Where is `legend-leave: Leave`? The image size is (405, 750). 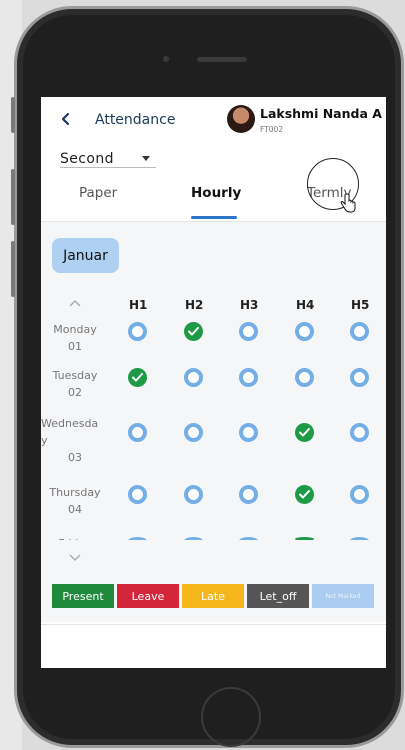 legend-leave: Leave is located at coordinates (148, 596).